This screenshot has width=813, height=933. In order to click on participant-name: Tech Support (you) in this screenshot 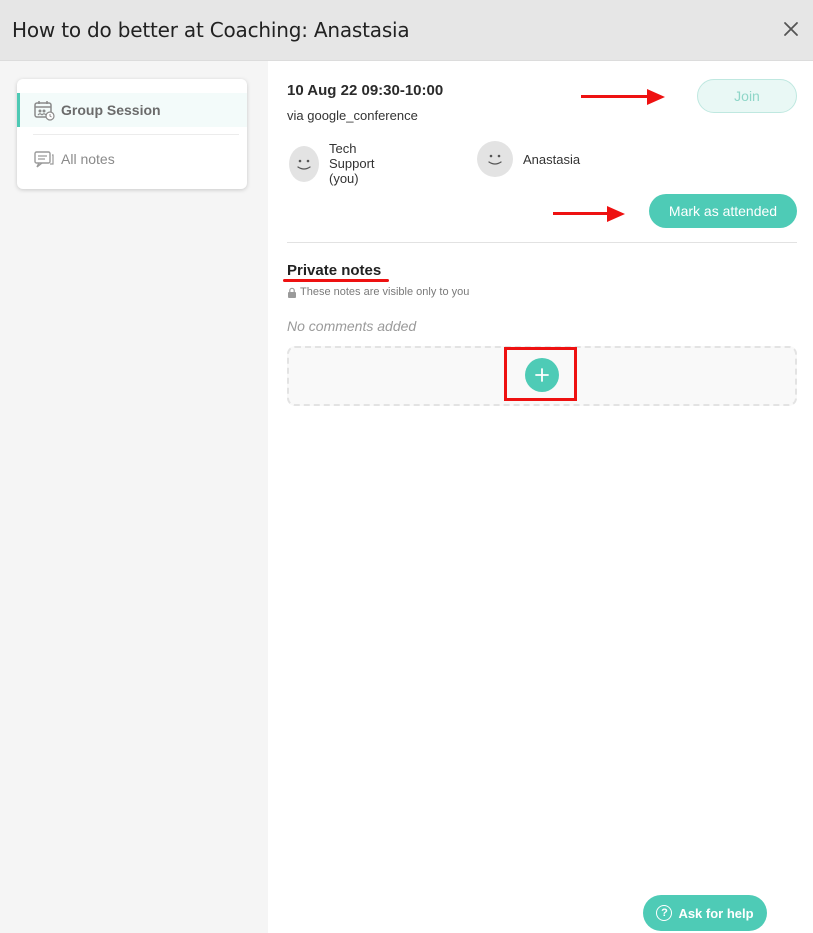, I will do `click(352, 163)`.